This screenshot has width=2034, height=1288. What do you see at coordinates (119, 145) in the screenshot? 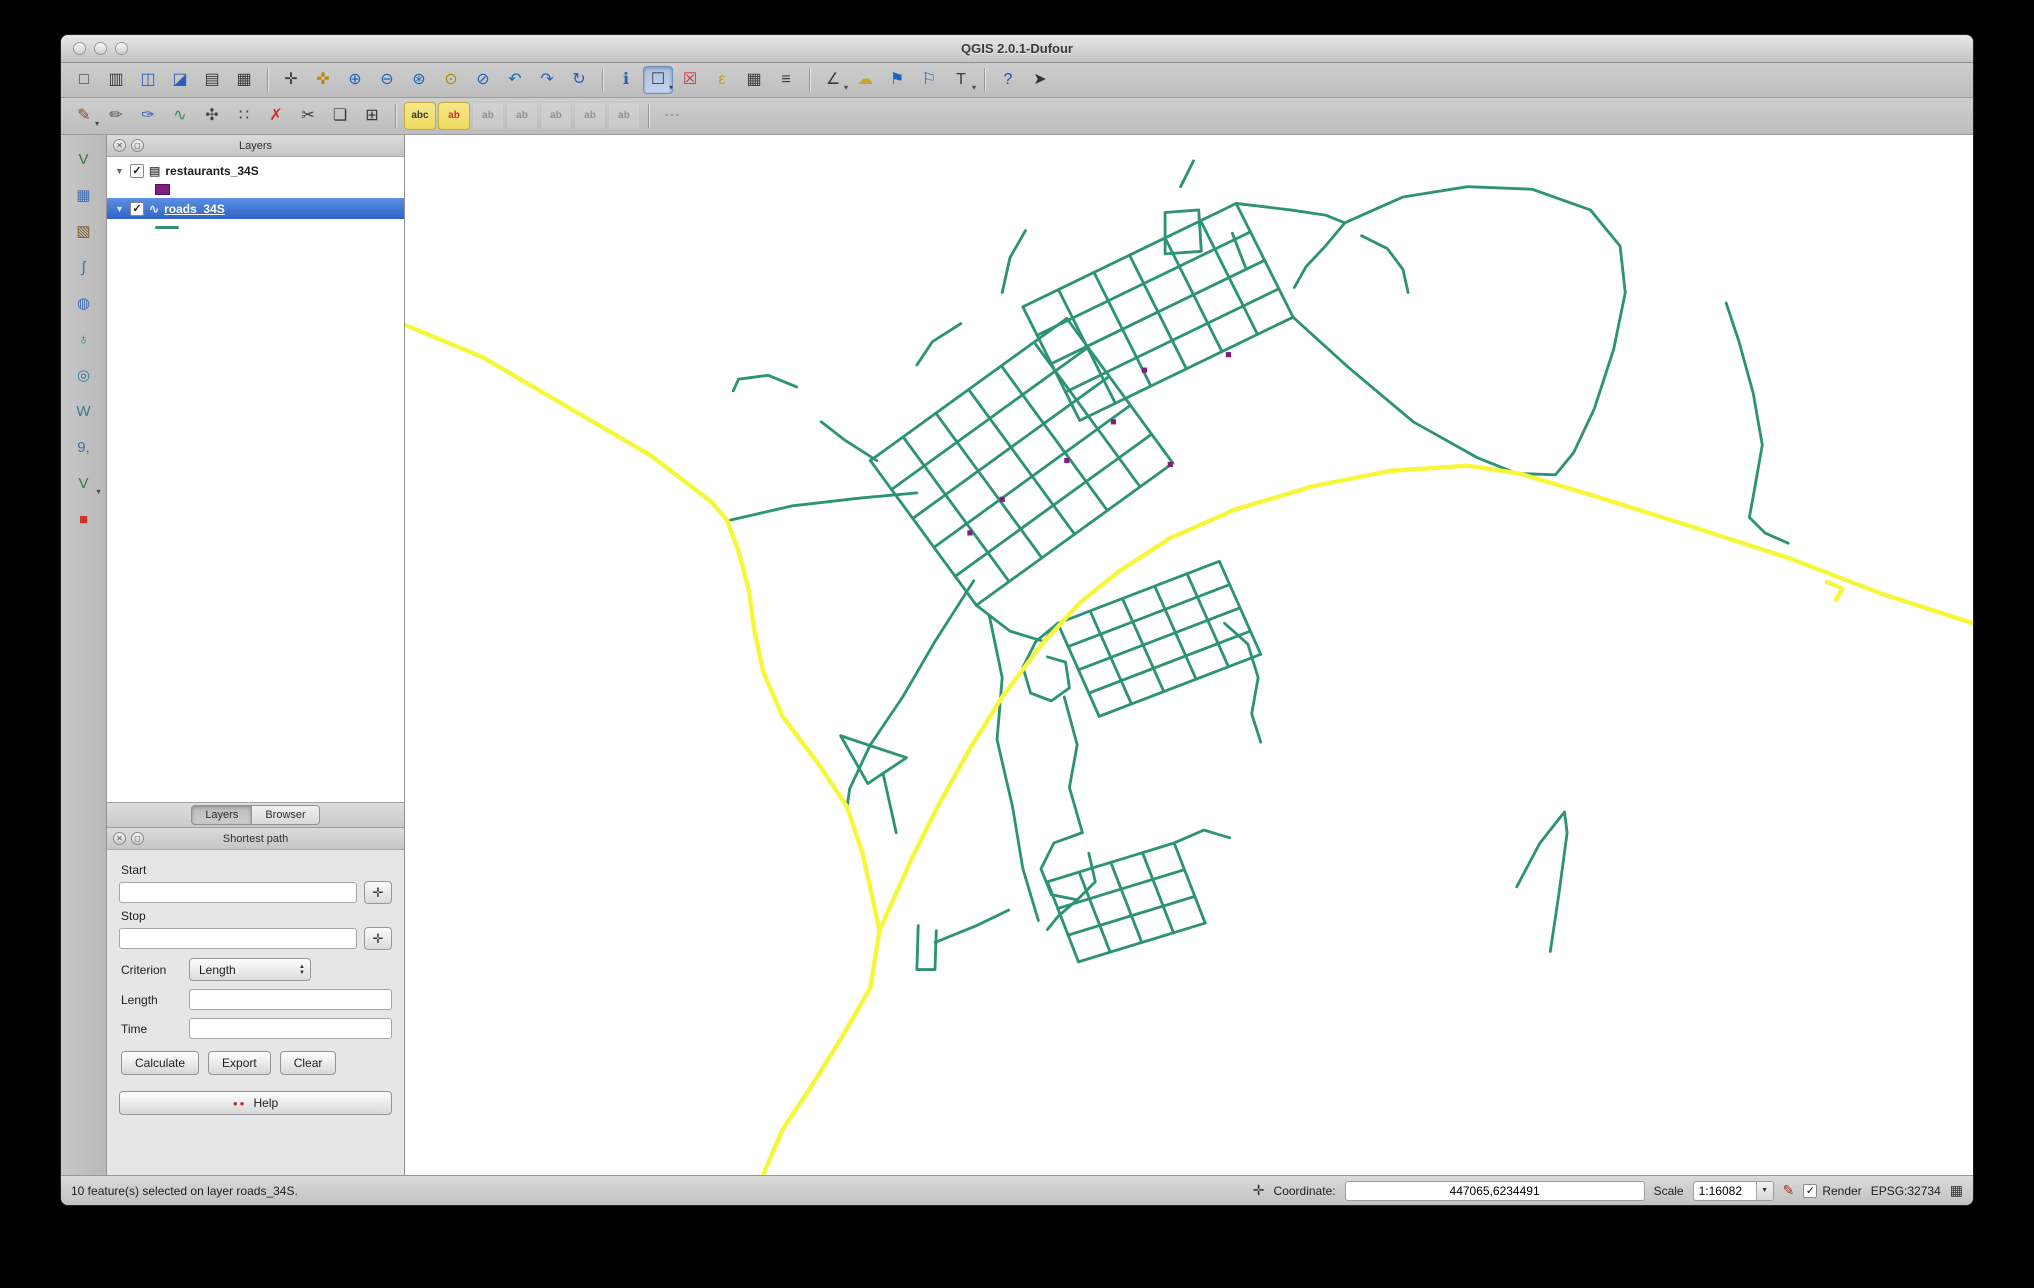
I see `layers-panel-close-button: ✕` at bounding box center [119, 145].